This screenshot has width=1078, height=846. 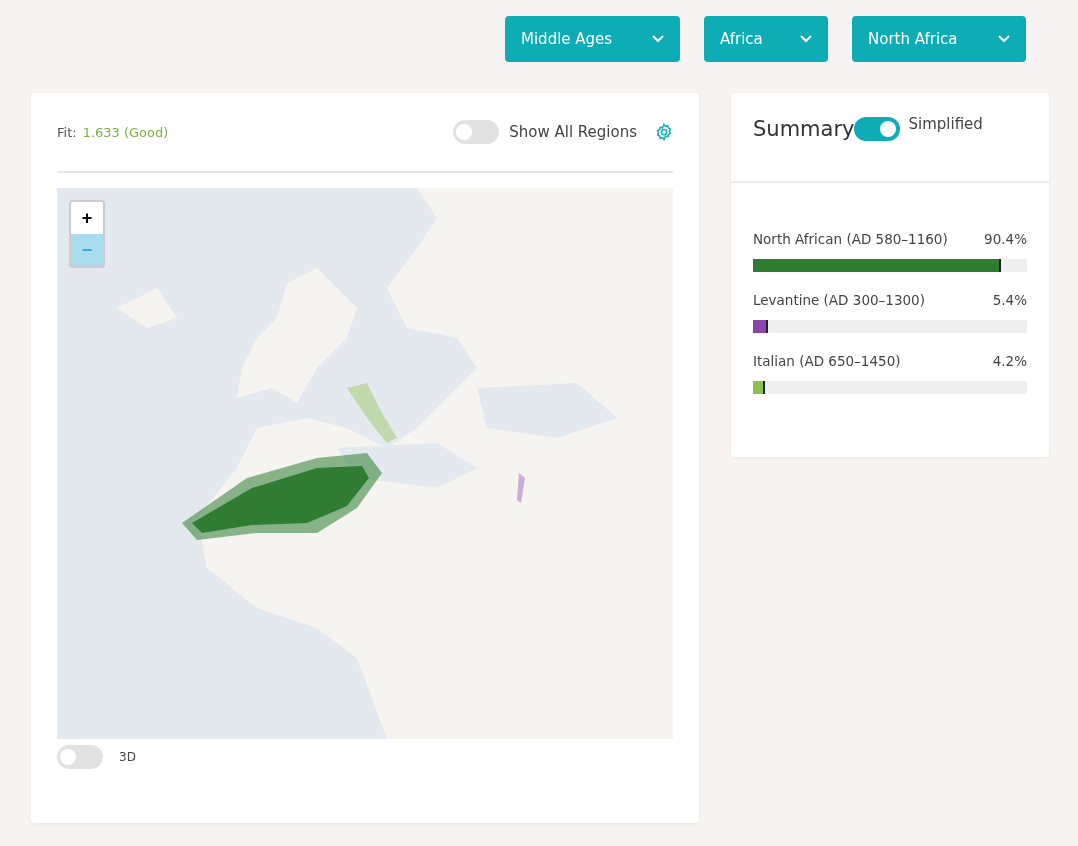 What do you see at coordinates (827, 361) in the screenshot?
I see `ancestry-label: Italian (AD 650–1450)` at bounding box center [827, 361].